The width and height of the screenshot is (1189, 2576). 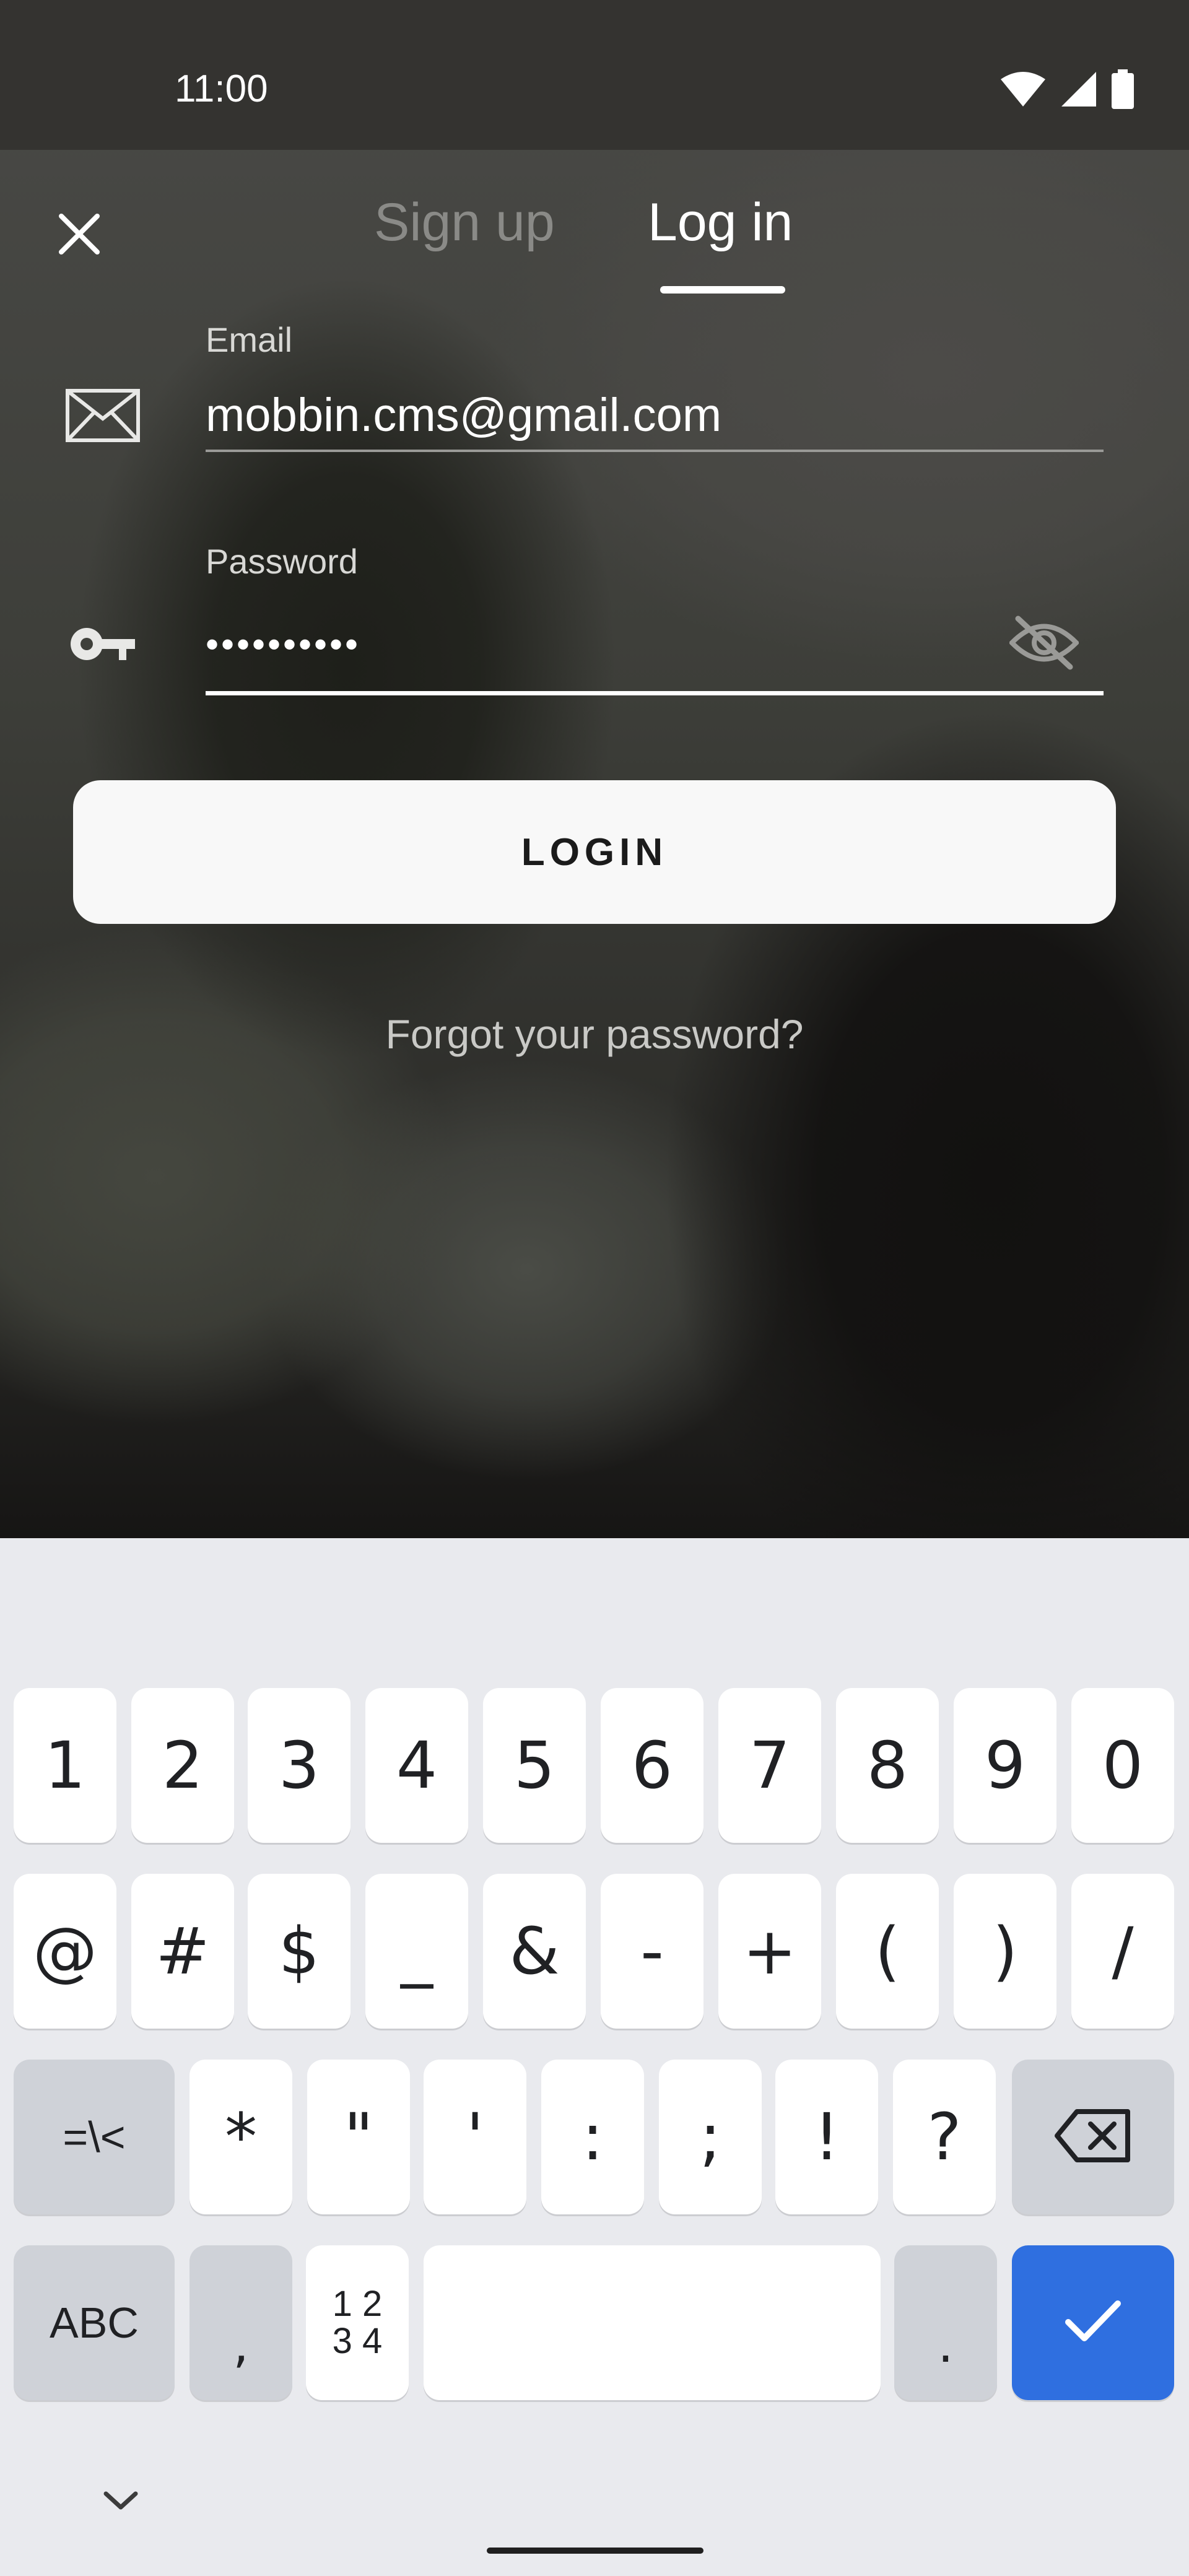 I want to click on key-label: $, so click(x=299, y=1951).